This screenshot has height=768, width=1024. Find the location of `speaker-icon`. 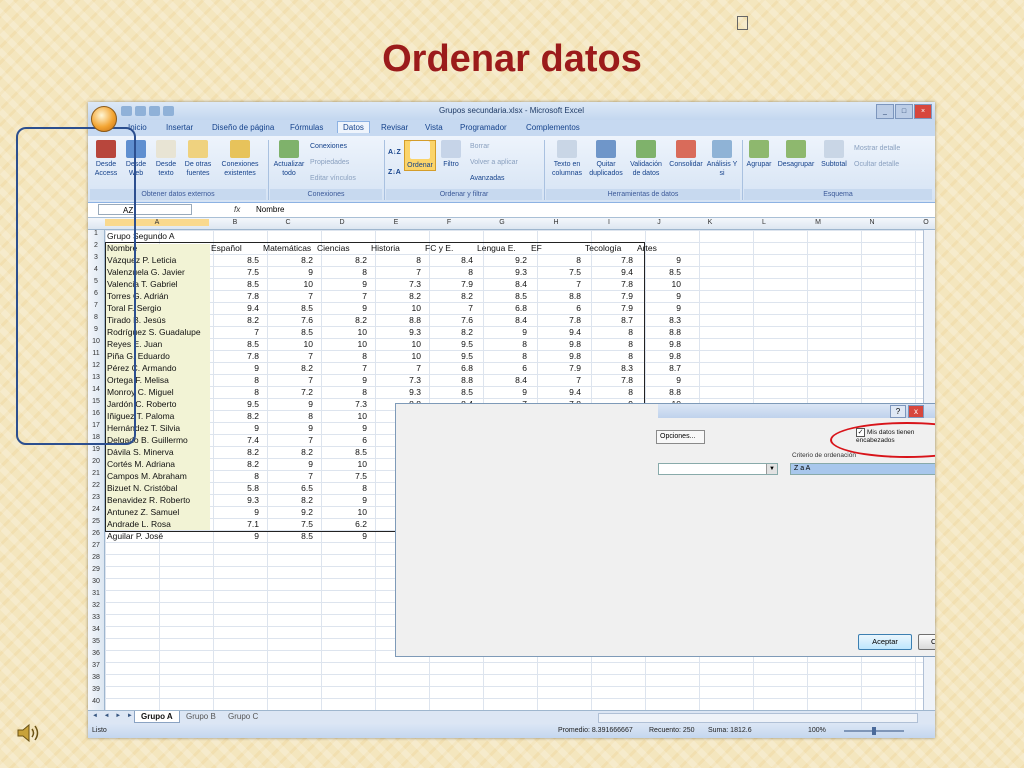

speaker-icon is located at coordinates (29, 733).